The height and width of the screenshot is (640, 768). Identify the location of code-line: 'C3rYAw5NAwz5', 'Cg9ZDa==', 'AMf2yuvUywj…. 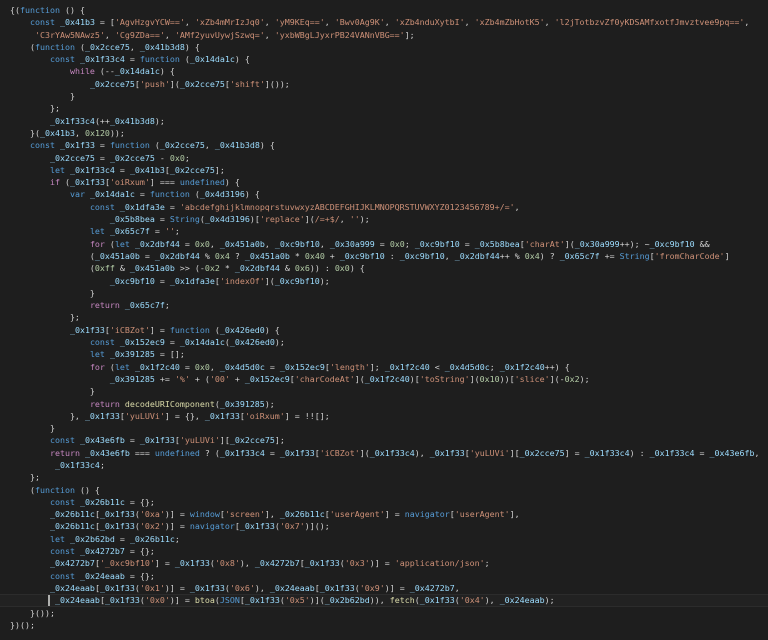
(384, 35).